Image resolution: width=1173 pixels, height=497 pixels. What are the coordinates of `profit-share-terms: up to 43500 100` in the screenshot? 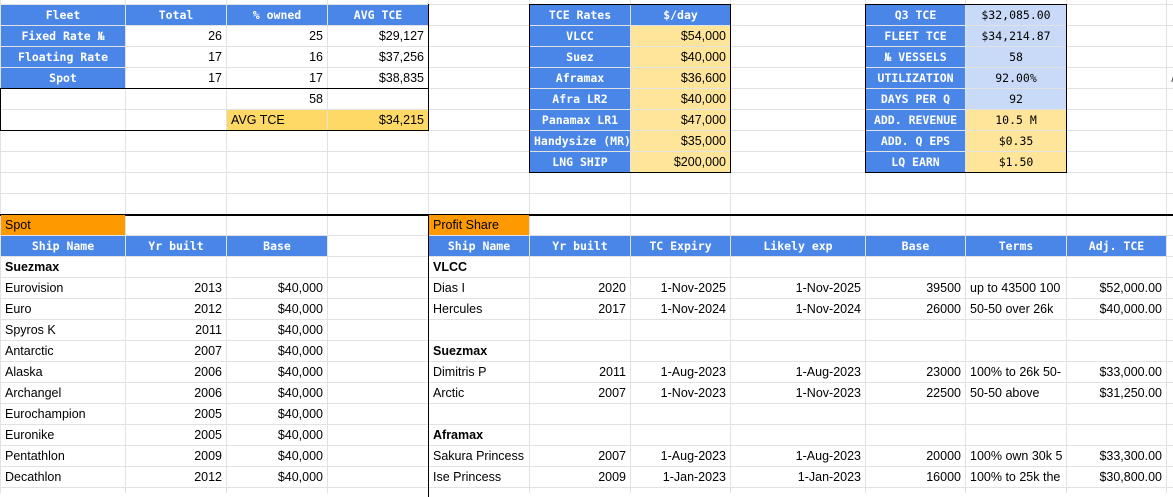 It's located at (1016, 288).